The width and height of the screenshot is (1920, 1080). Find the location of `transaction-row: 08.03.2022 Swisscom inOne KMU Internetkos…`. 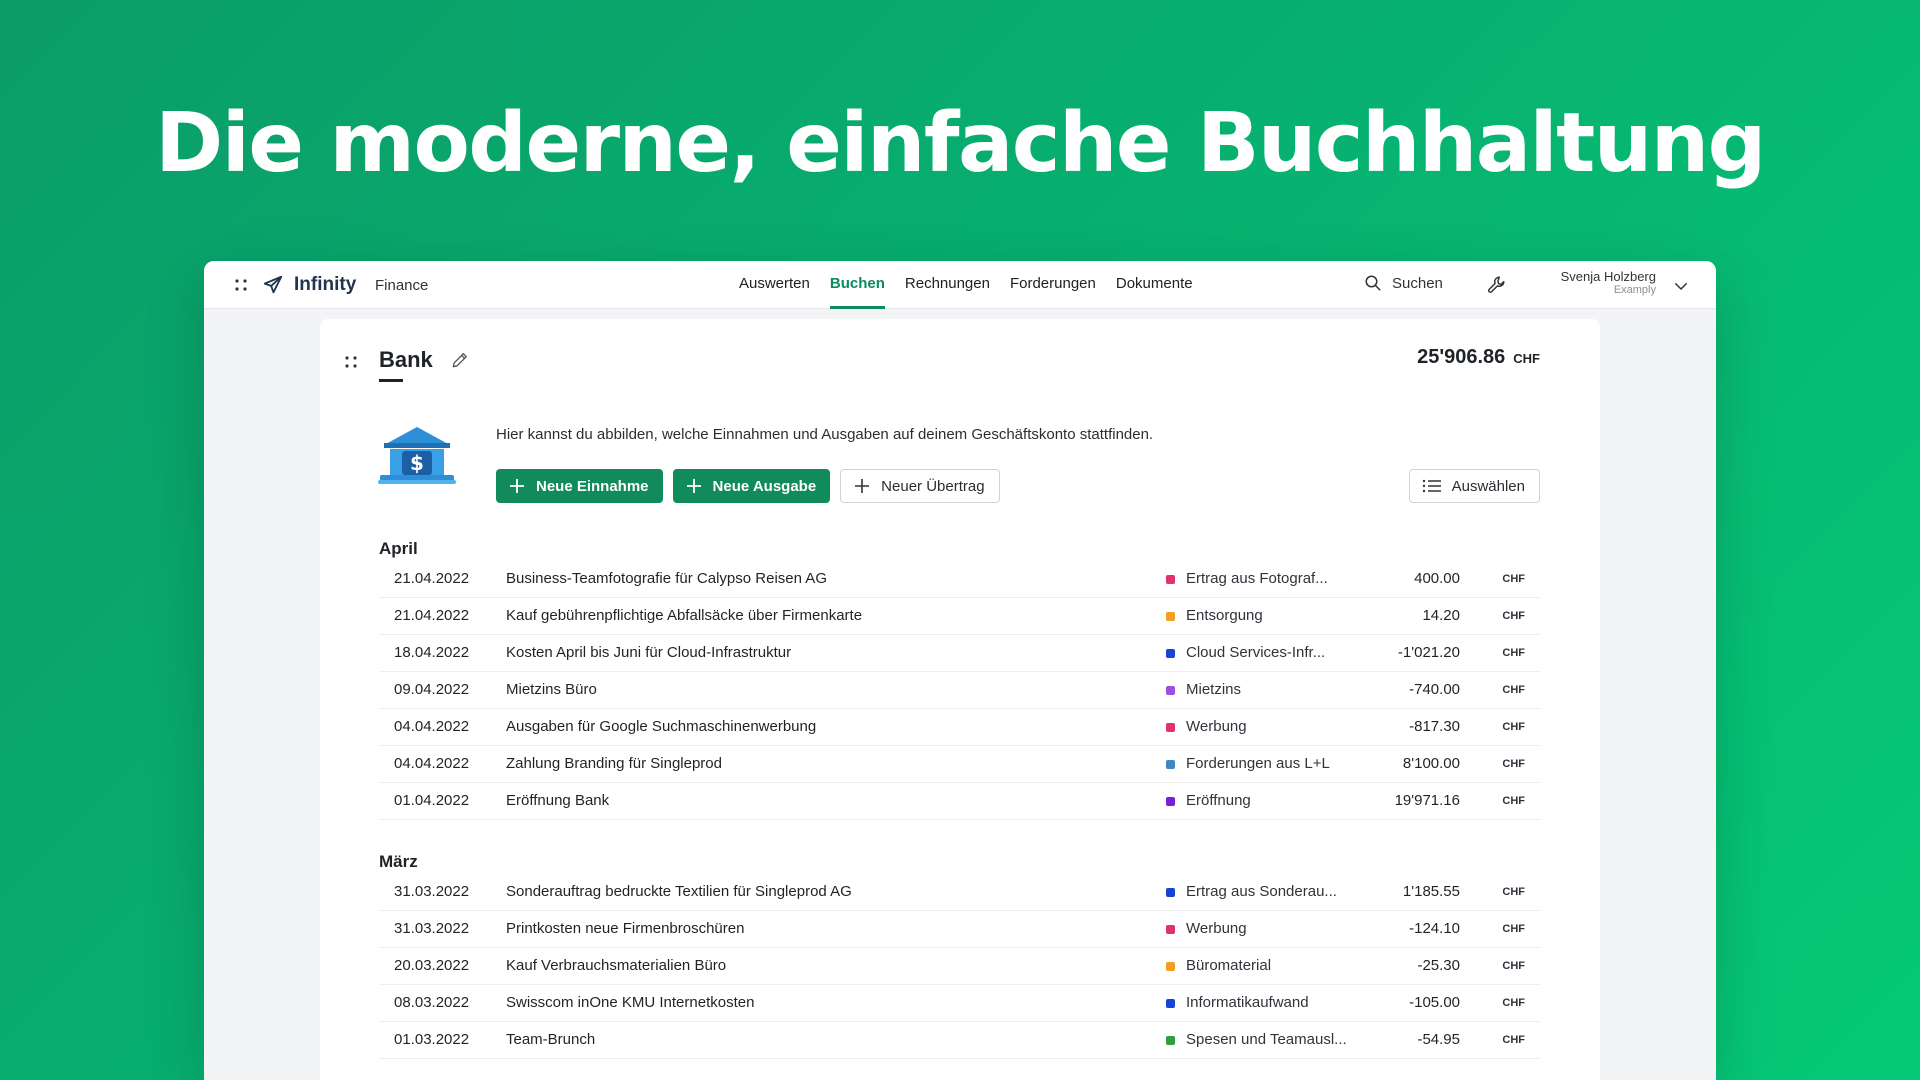

transaction-row: 08.03.2022 Swisscom inOne KMU Internetkos… is located at coordinates (959, 1003).